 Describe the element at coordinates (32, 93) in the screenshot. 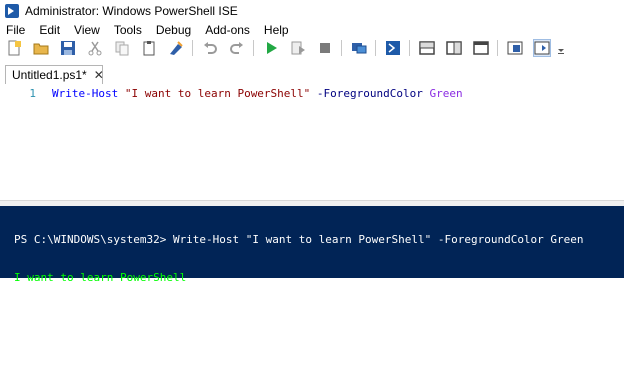

I see `line-number: 1` at that location.